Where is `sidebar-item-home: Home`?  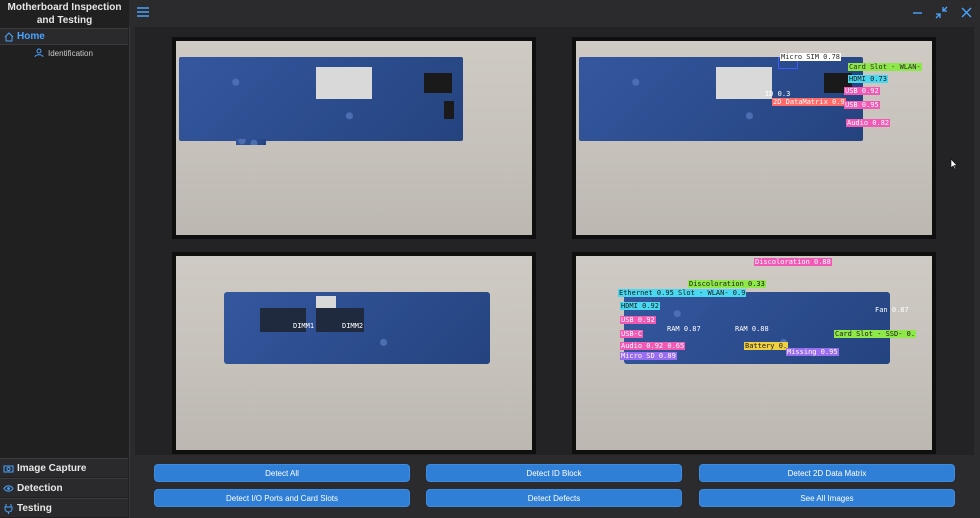
sidebar-item-home: Home is located at coordinates (64, 36).